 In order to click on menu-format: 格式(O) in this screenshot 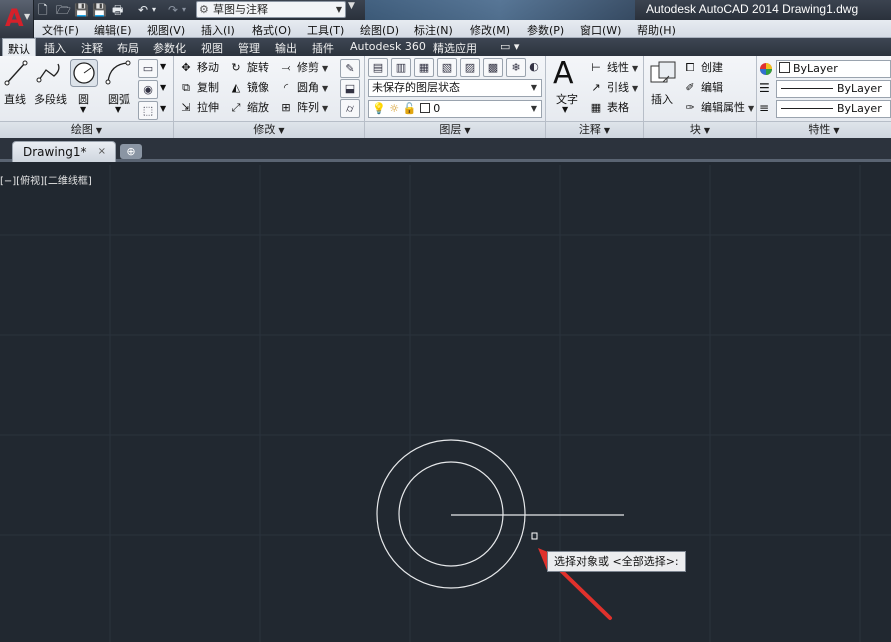, I will do `click(271, 30)`.